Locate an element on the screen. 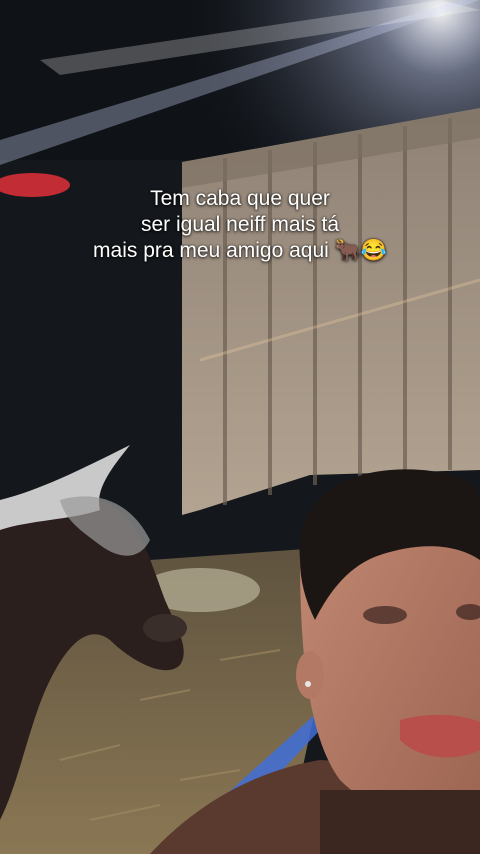 This screenshot has width=480, height=854. caption-line-2: ser igual neiff mais tá is located at coordinates (240, 224).